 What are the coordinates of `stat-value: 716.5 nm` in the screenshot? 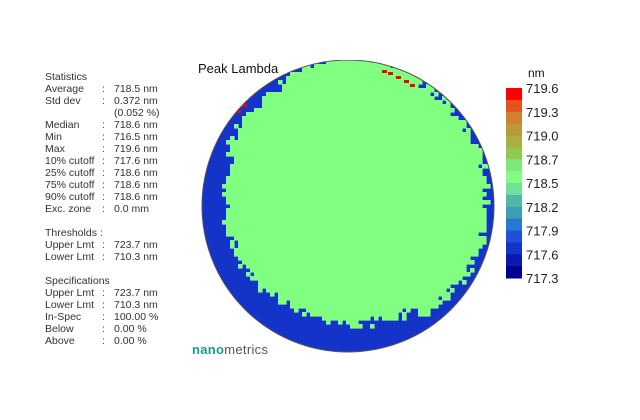 It's located at (136, 137).